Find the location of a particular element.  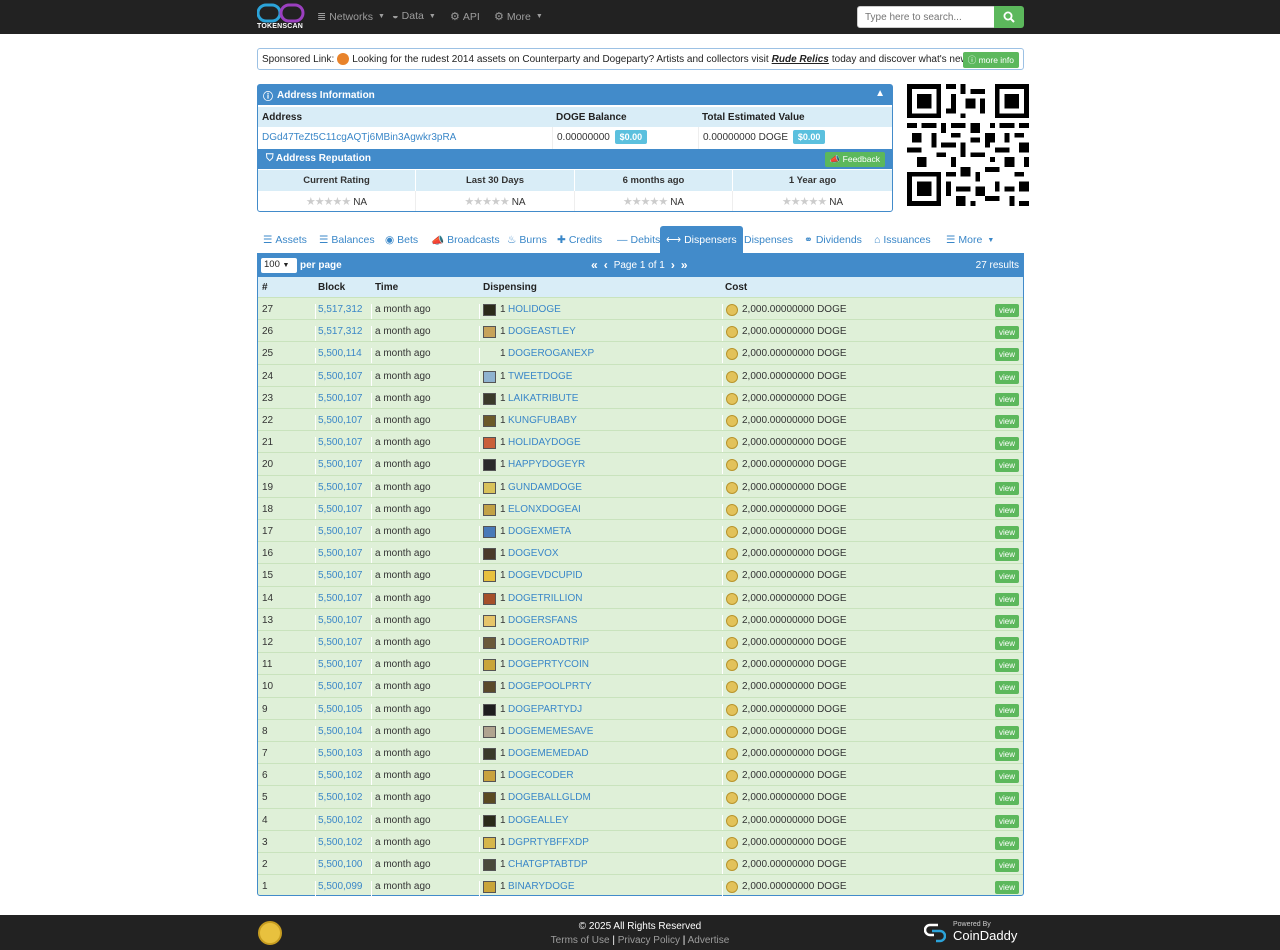

asset-link: DOGEASTLEY is located at coordinates (542, 331).